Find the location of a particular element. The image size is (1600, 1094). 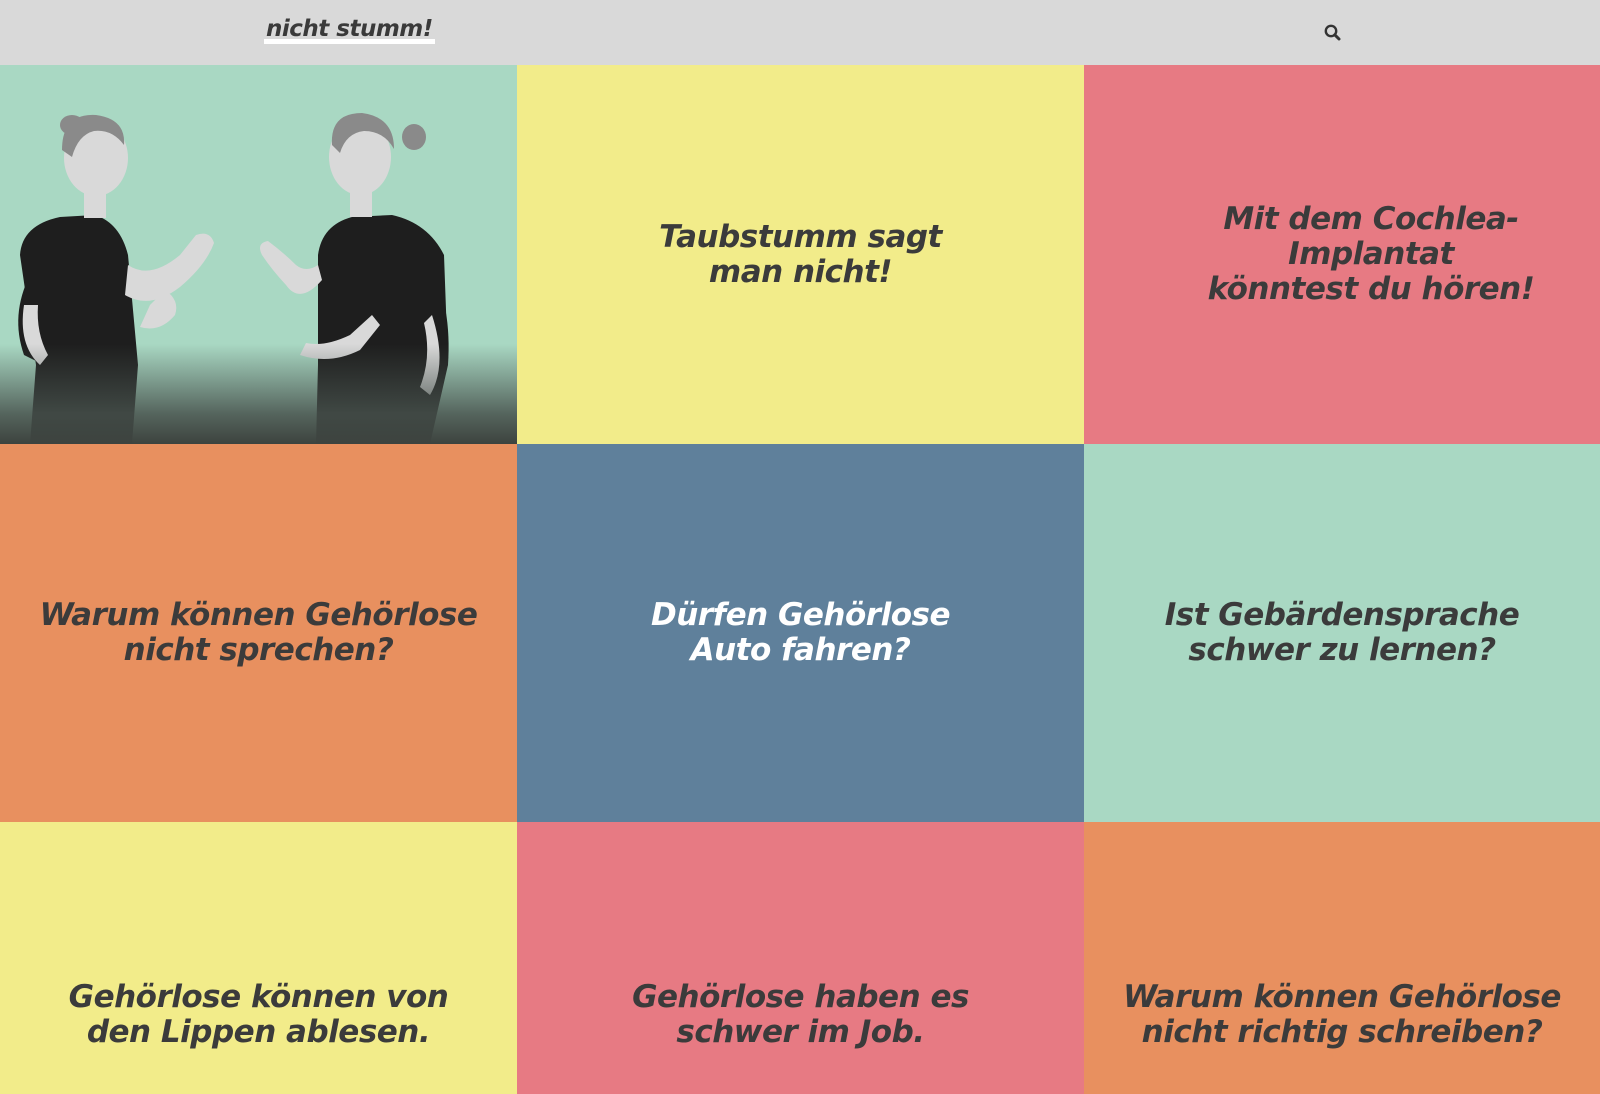

tile-title: Ist Gebärdensprache schwer zu lernen? is located at coordinates (1342, 632).